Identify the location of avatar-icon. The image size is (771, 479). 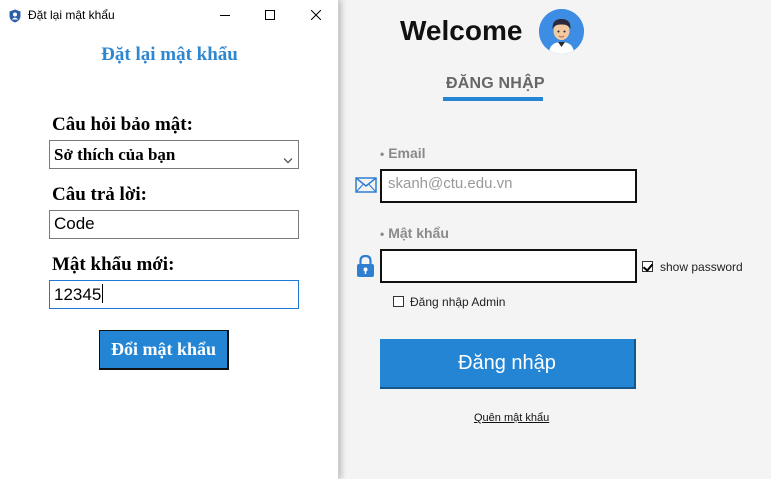
(561, 31).